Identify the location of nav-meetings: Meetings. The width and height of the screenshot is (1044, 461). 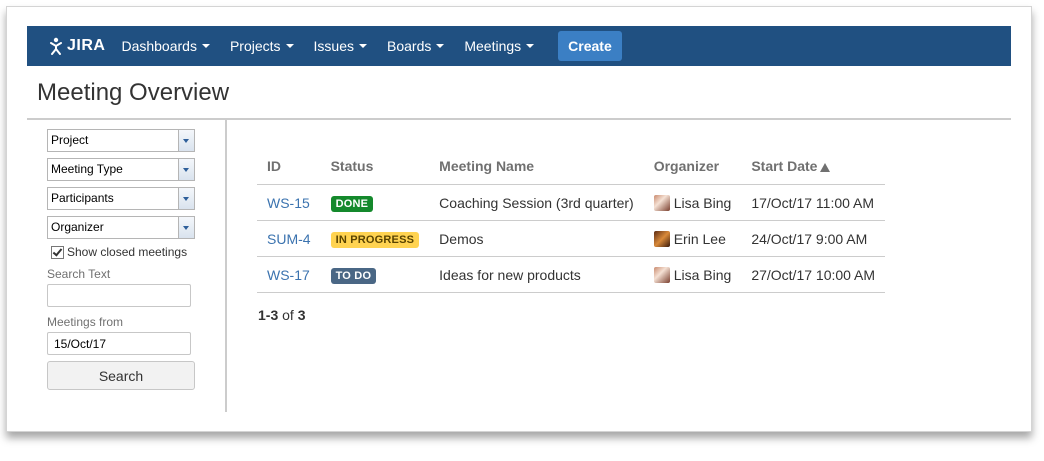
(499, 46).